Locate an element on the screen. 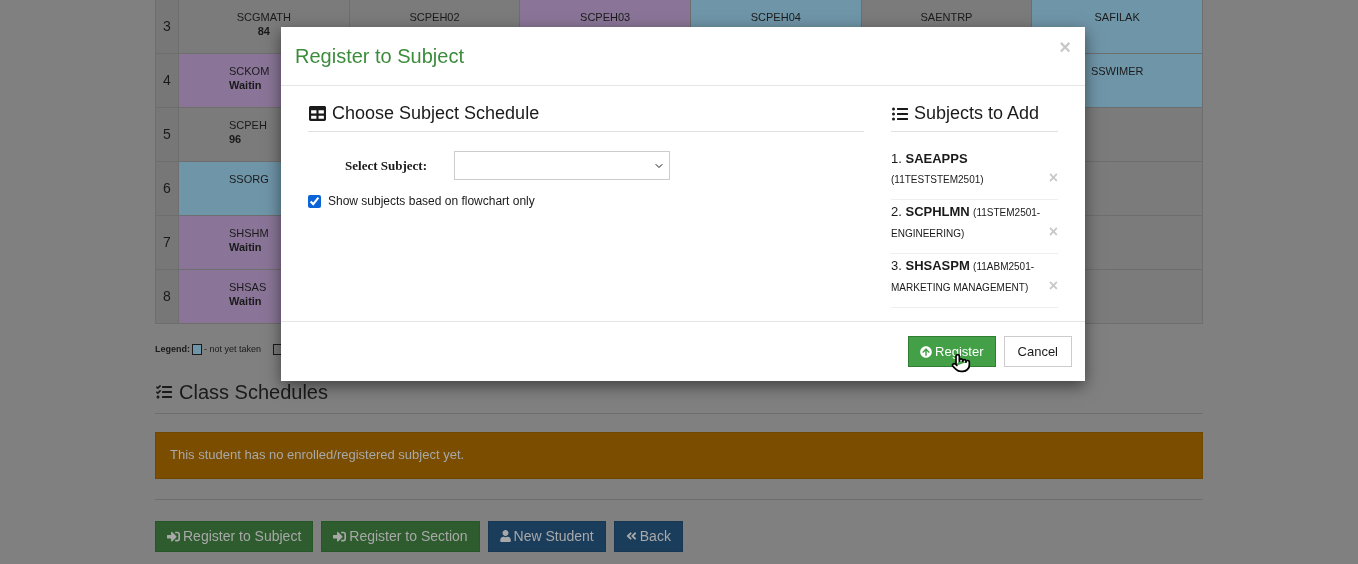 The image size is (1358, 564). row-number: 8 is located at coordinates (167, 297).